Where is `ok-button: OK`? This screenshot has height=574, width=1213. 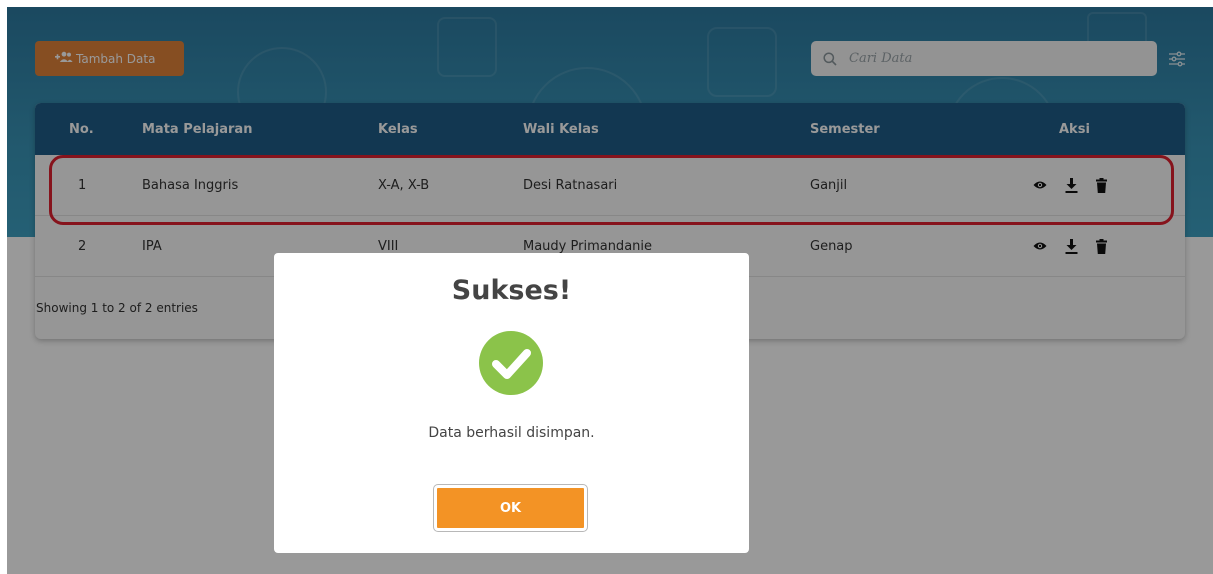 ok-button: OK is located at coordinates (510, 508).